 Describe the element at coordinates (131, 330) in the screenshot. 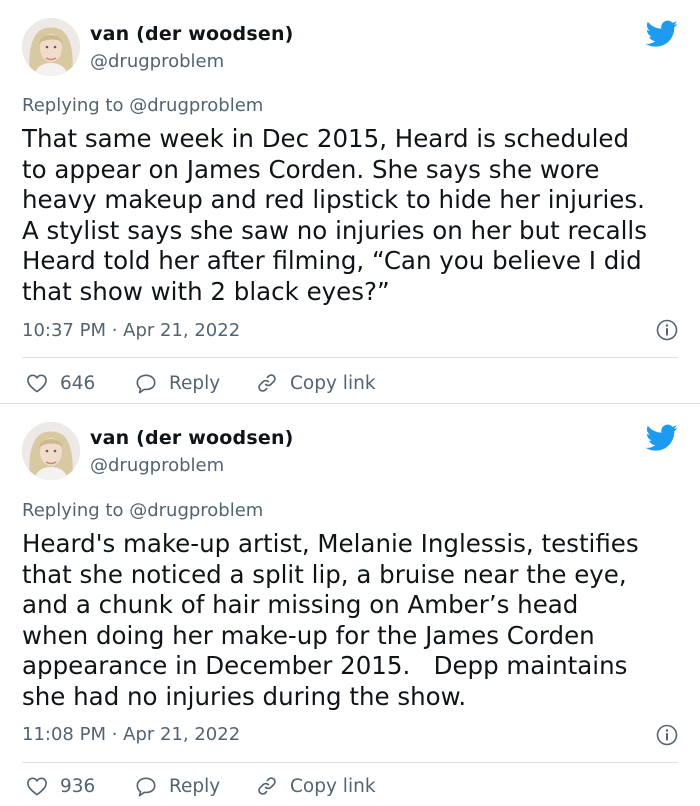

I see `tweet-timestamp: 10:37 PM · Apr 21, 2022` at that location.